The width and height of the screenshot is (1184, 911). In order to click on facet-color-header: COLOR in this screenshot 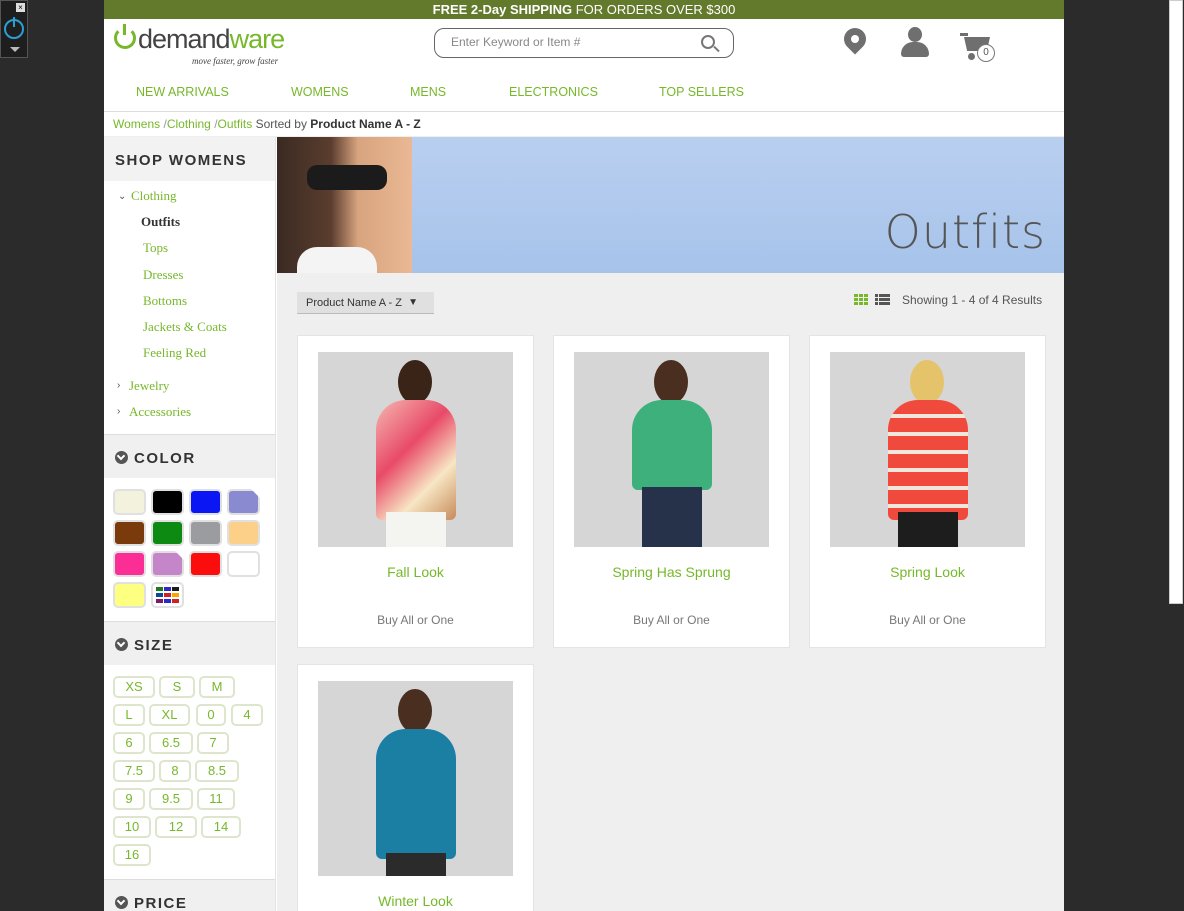, I will do `click(189, 456)`.